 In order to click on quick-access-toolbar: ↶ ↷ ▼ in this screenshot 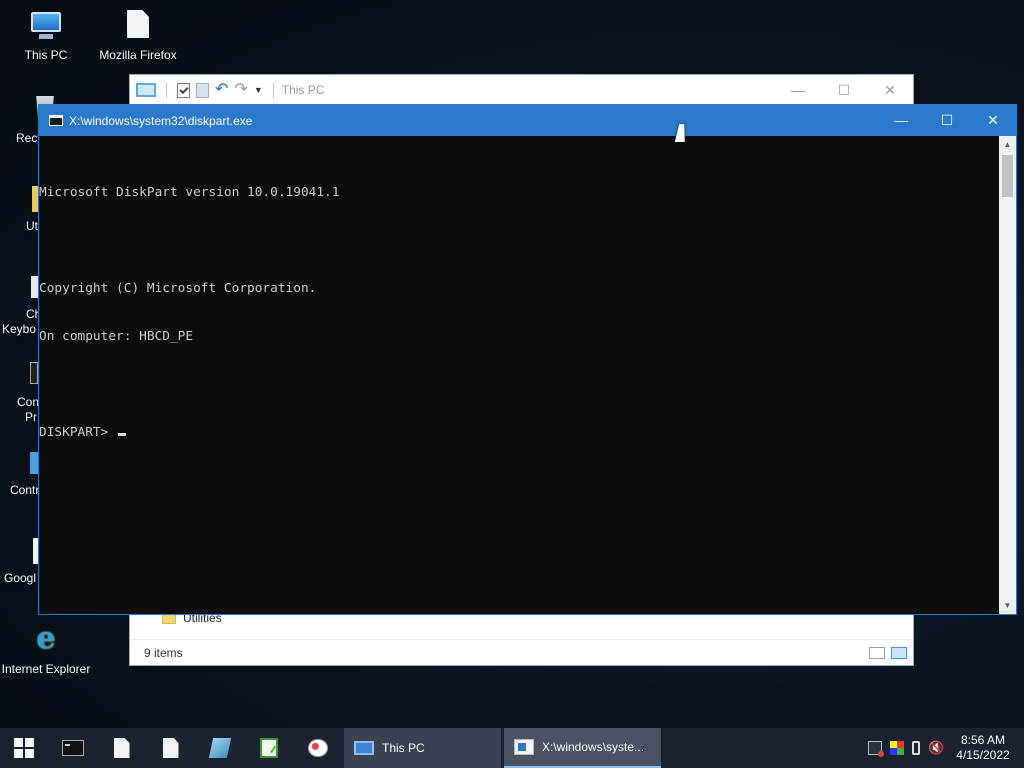, I will do `click(207, 90)`.